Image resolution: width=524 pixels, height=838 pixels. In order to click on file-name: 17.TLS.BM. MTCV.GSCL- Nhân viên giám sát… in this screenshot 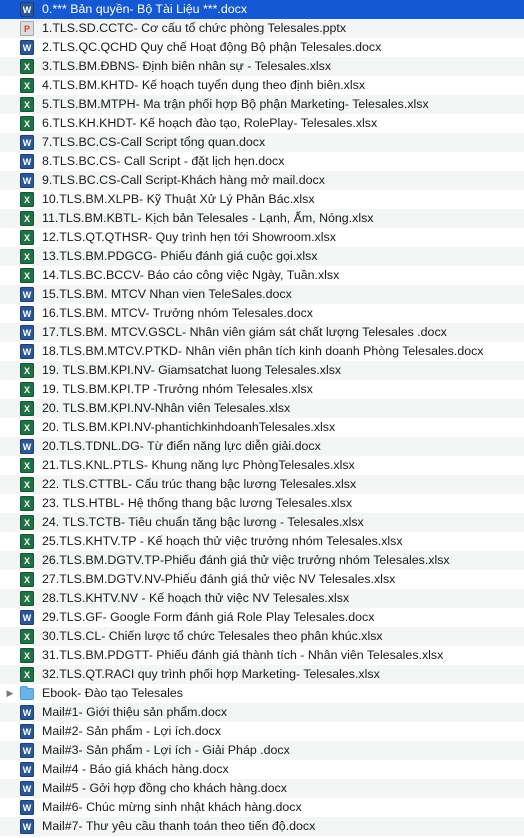, I will do `click(244, 332)`.